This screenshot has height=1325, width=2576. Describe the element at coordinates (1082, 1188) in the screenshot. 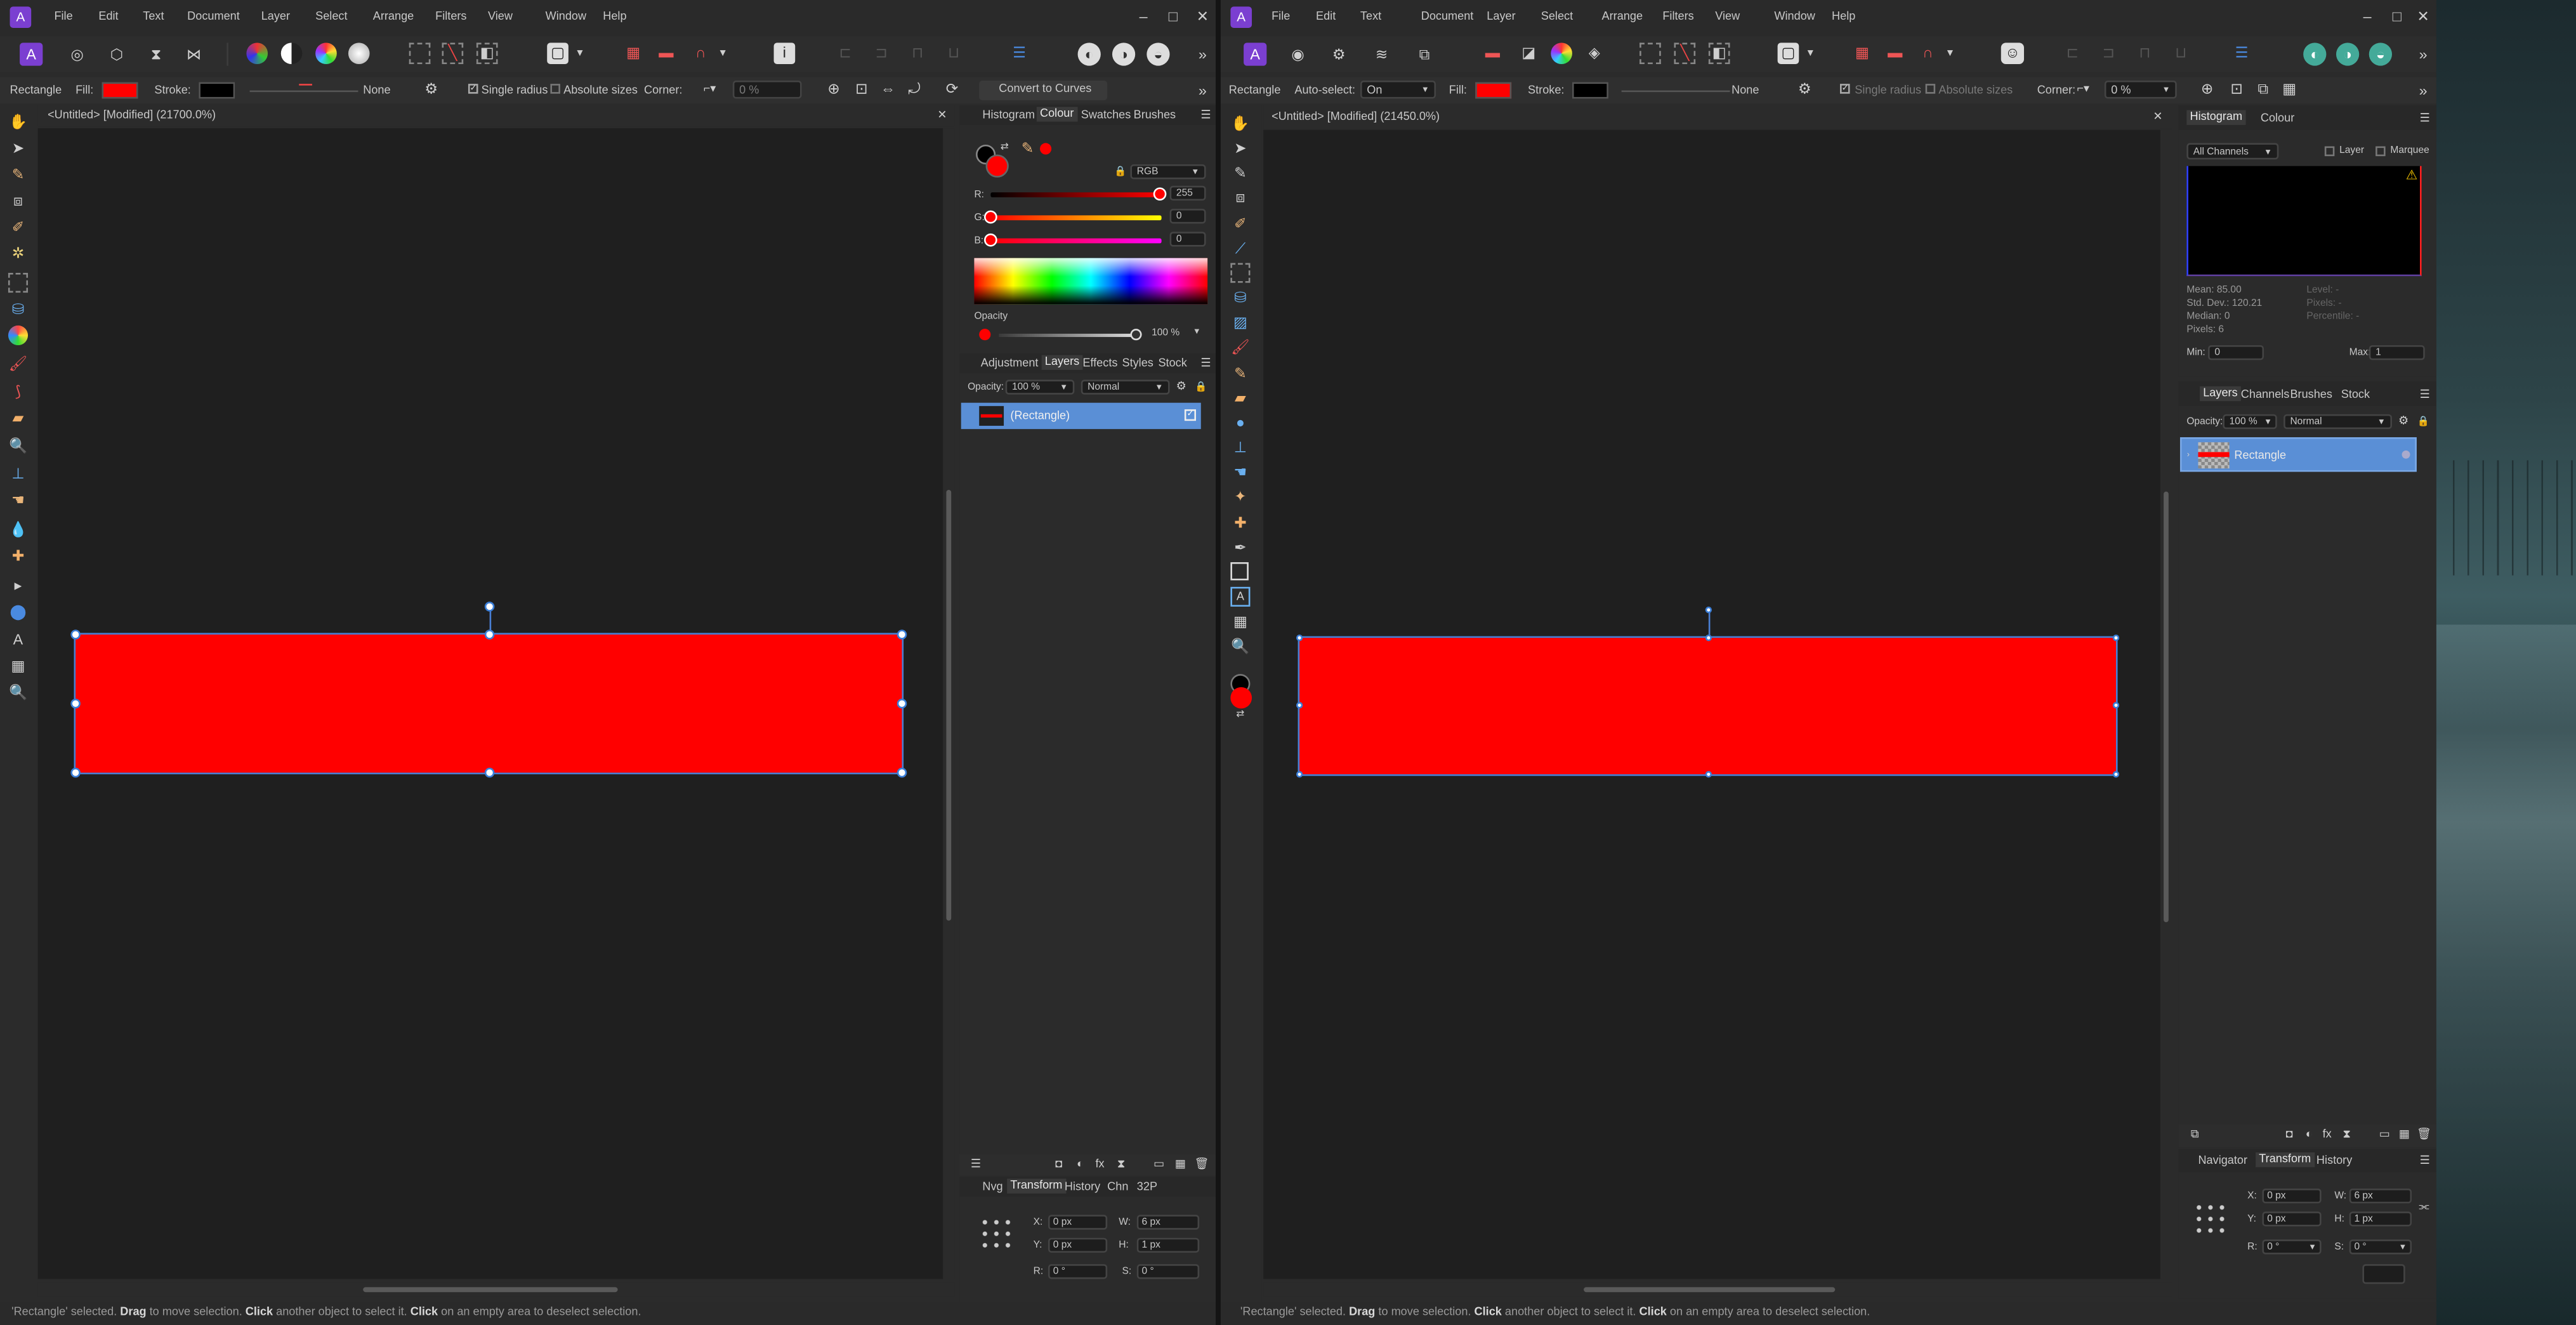

I see `tab-history: History` at that location.